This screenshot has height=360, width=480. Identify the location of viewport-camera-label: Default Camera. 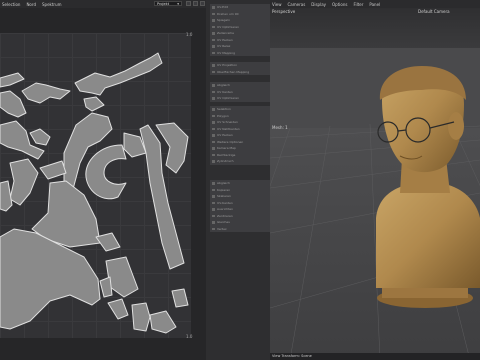
(434, 11).